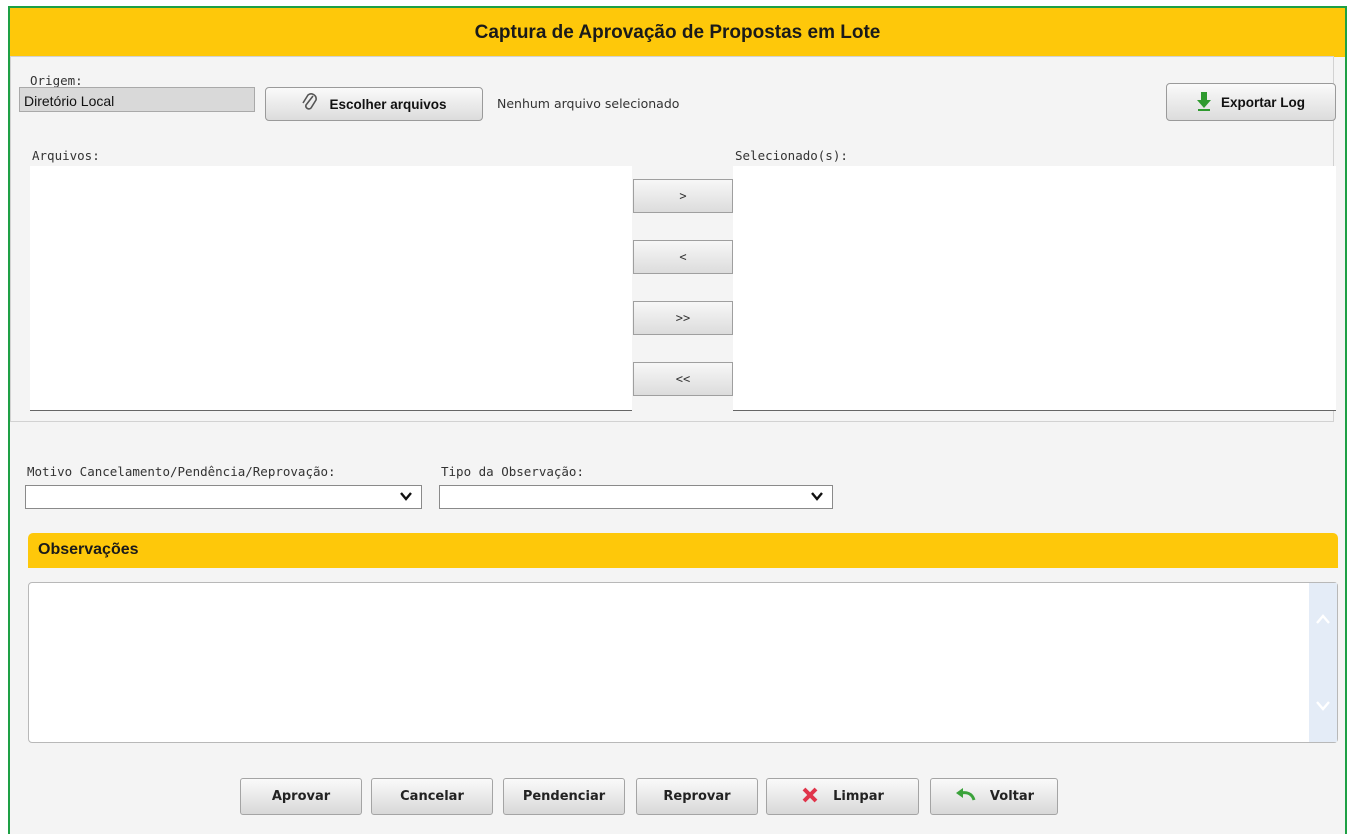 The height and width of the screenshot is (834, 1347). I want to click on red-x-icon, so click(810, 797).